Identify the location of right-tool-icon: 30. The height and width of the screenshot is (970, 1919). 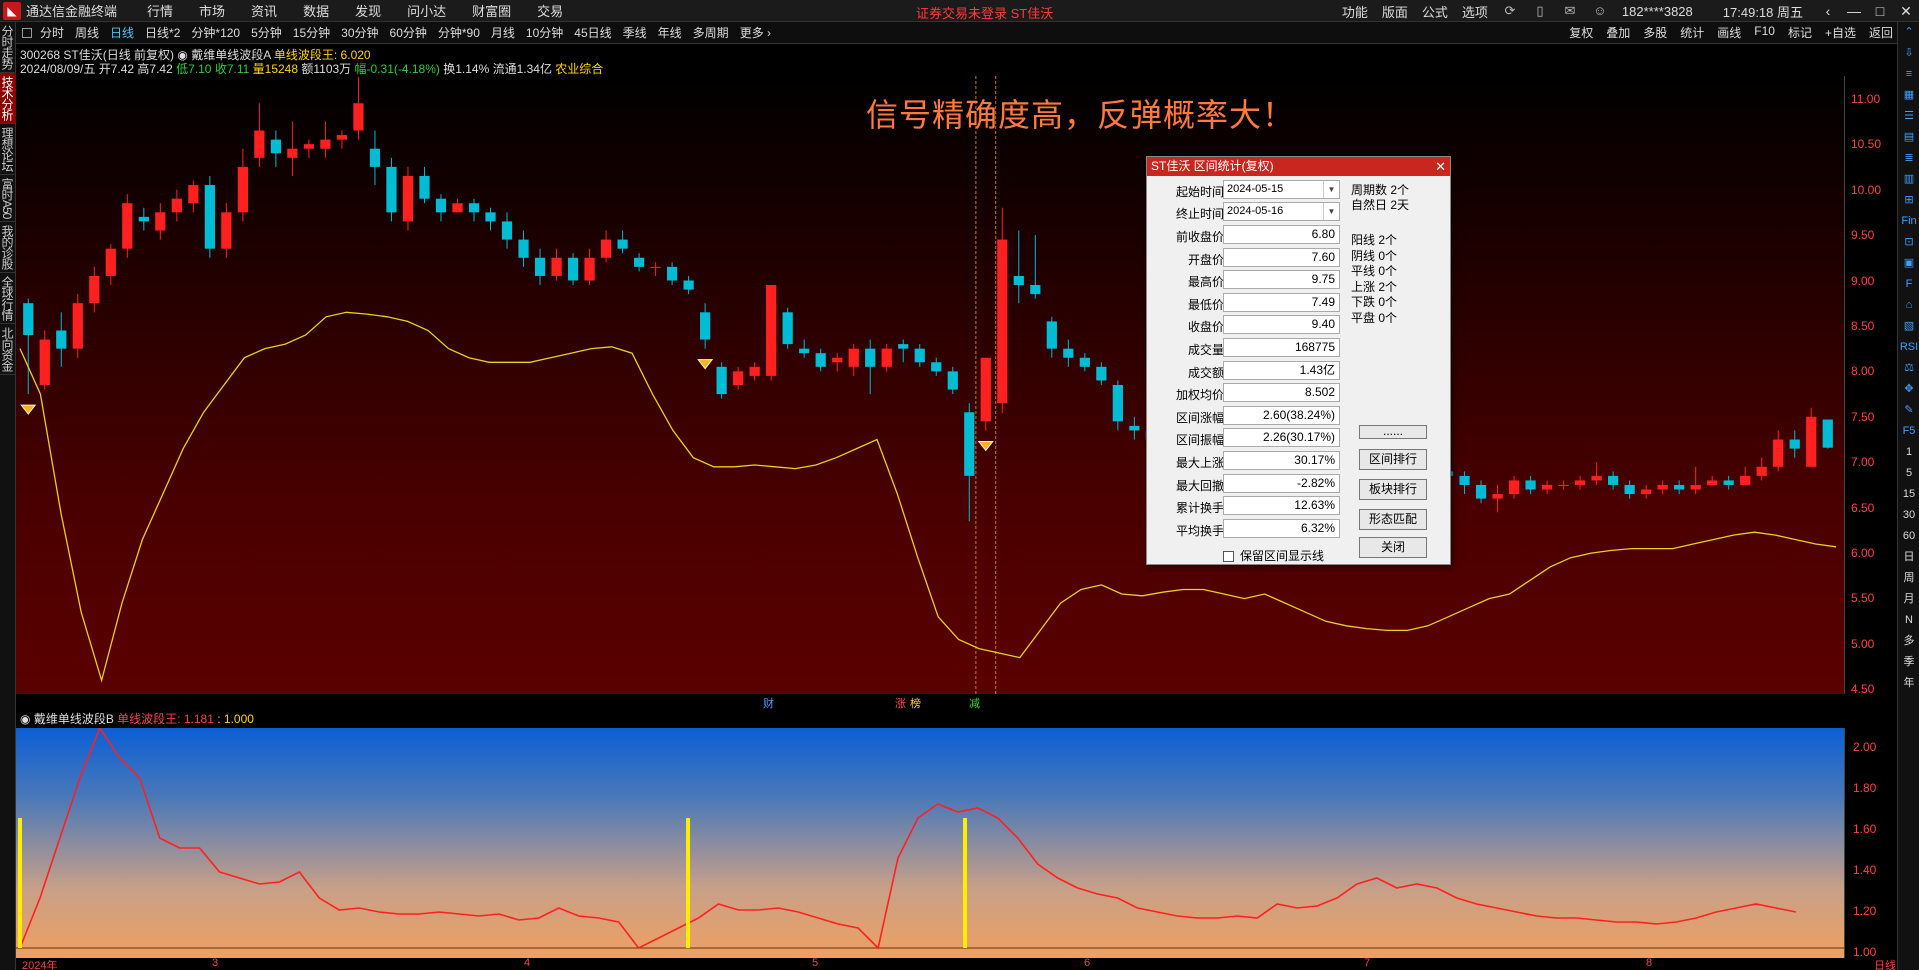
(1908, 515).